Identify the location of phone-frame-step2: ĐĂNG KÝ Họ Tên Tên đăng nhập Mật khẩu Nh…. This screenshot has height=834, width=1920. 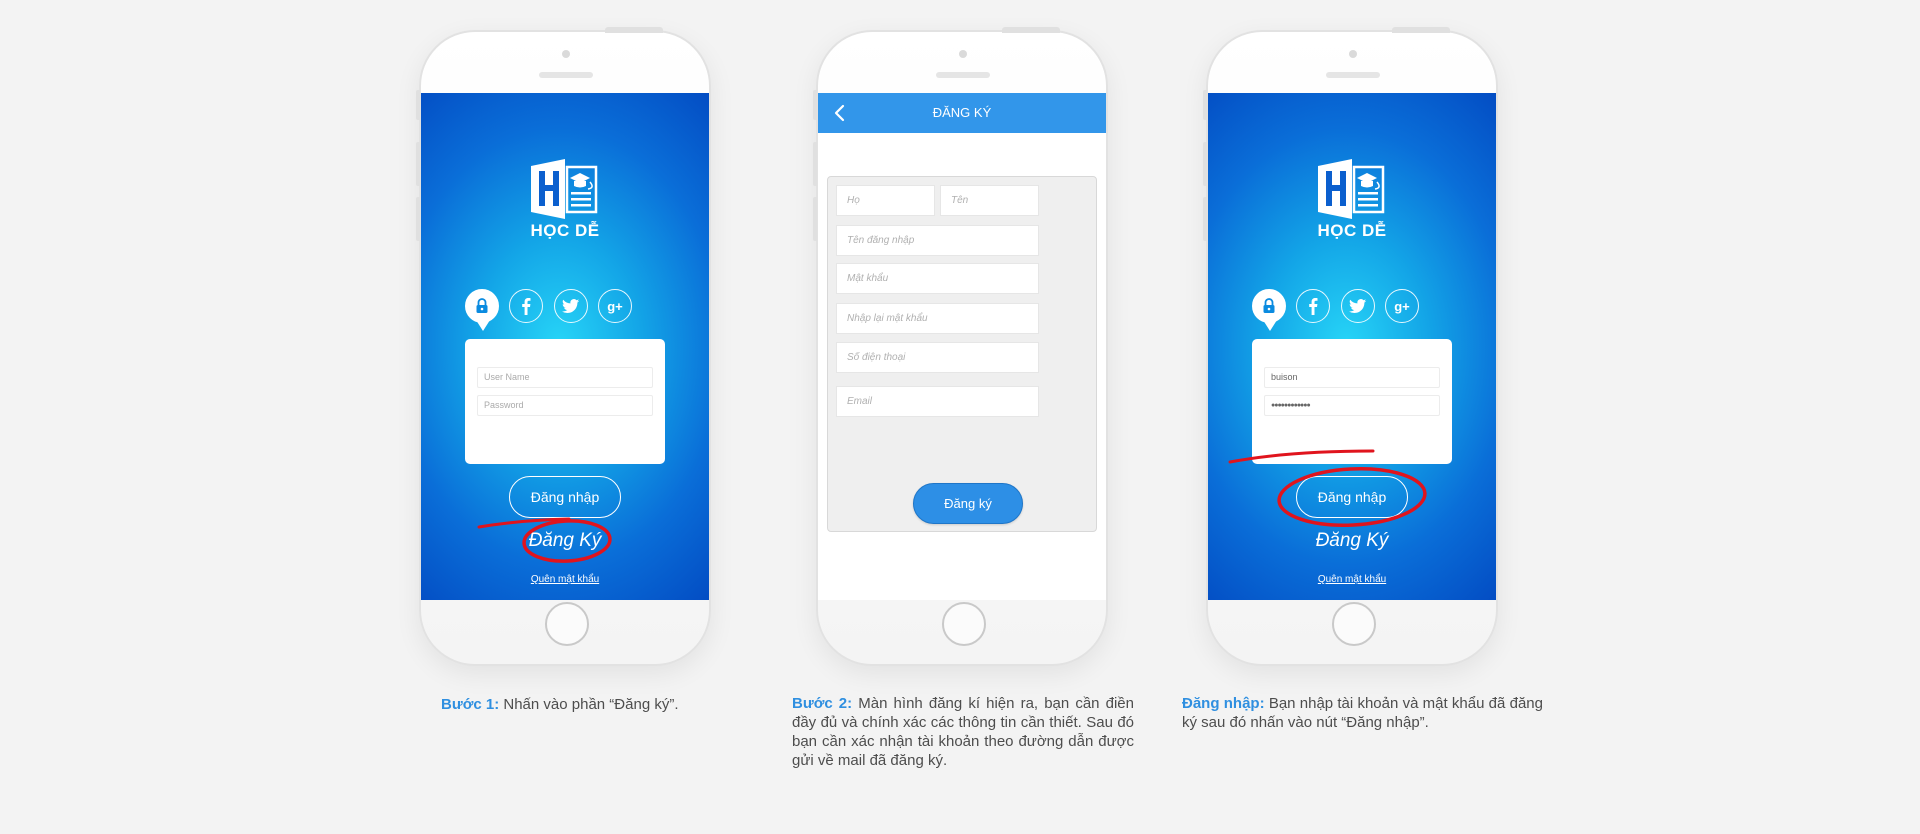
(960, 346).